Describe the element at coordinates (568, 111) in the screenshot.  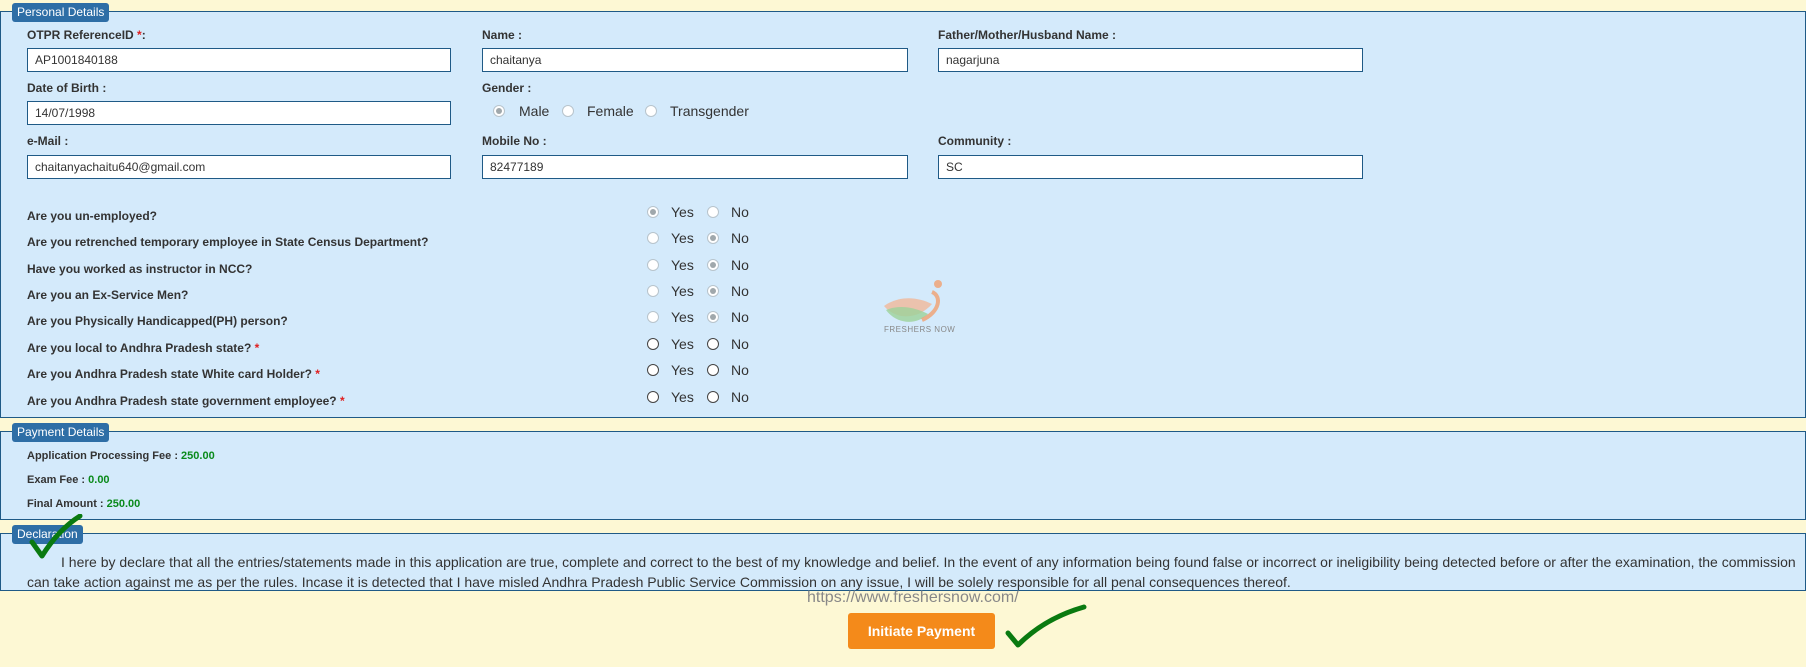
I see `gender-female-radio` at that location.